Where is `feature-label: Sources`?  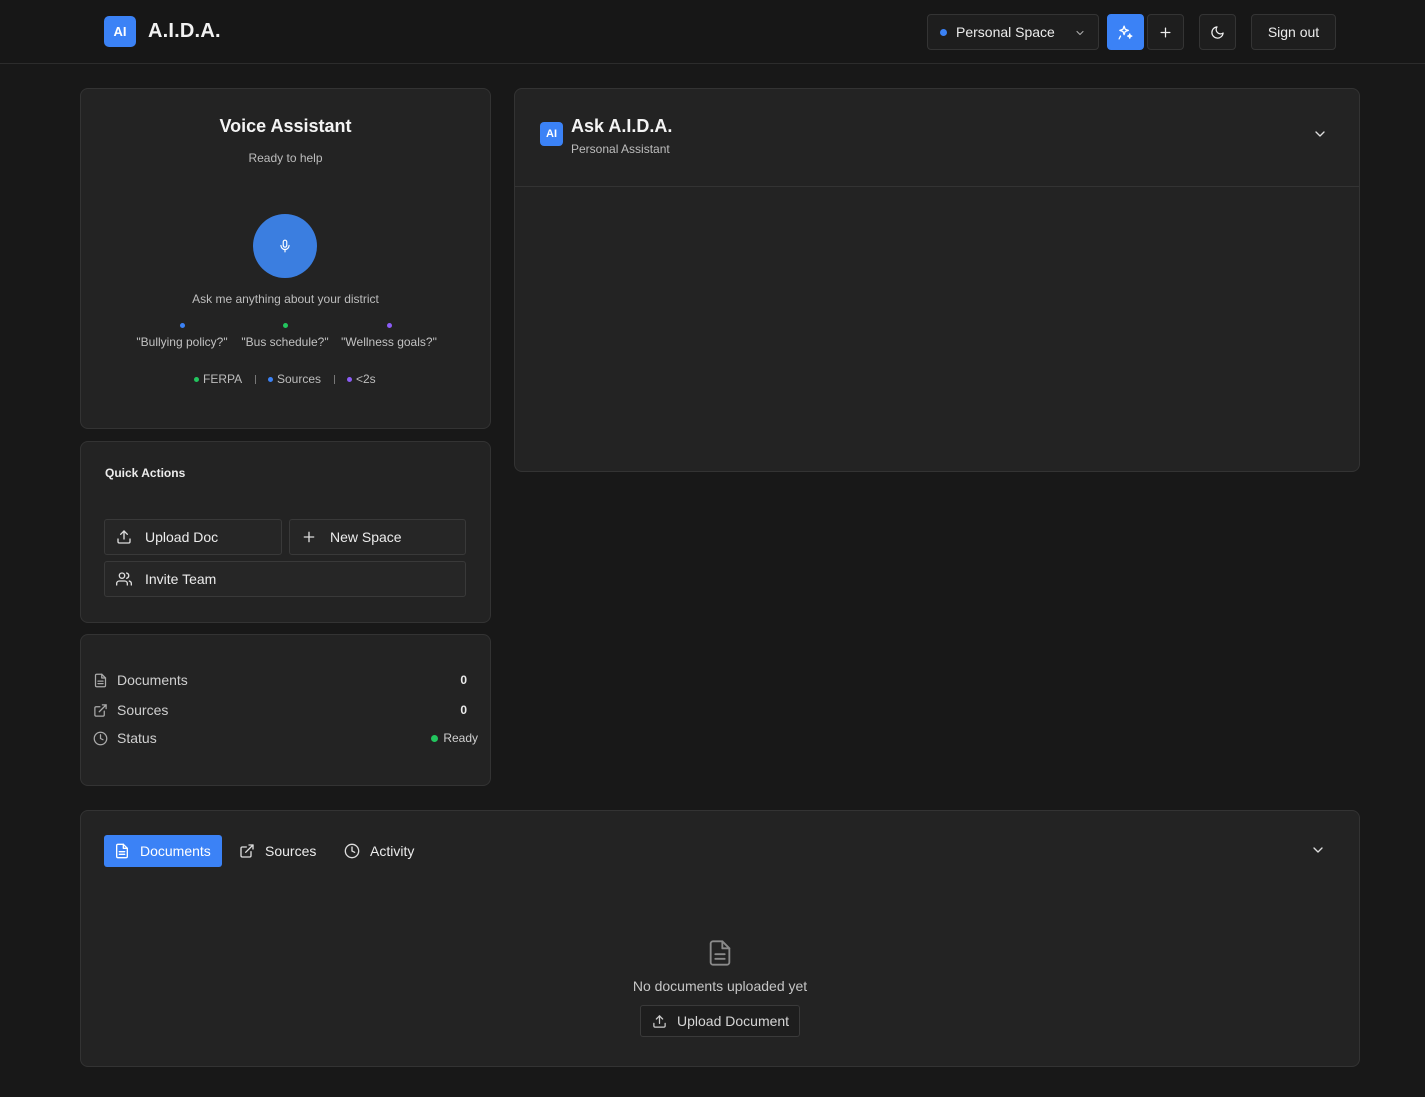 feature-label: Sources is located at coordinates (299, 379).